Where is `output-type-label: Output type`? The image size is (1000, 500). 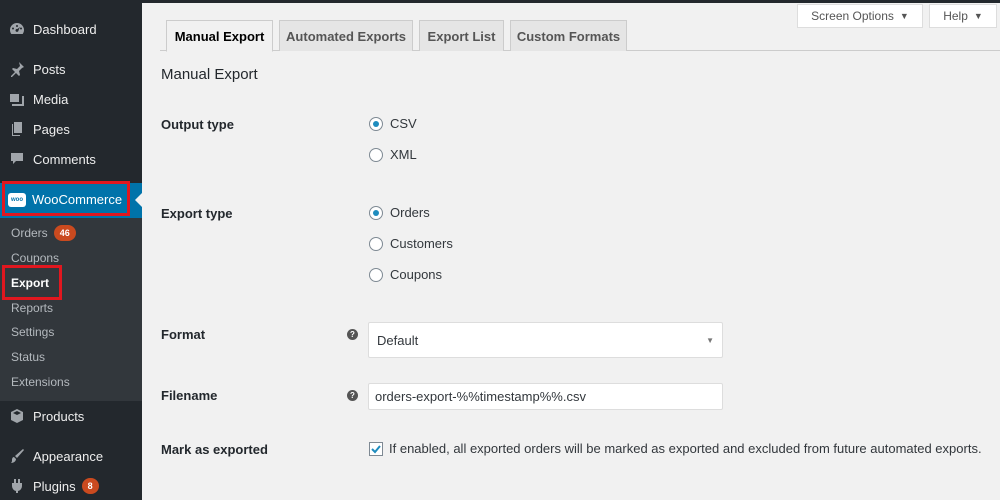
output-type-label: Output type is located at coordinates (197, 124).